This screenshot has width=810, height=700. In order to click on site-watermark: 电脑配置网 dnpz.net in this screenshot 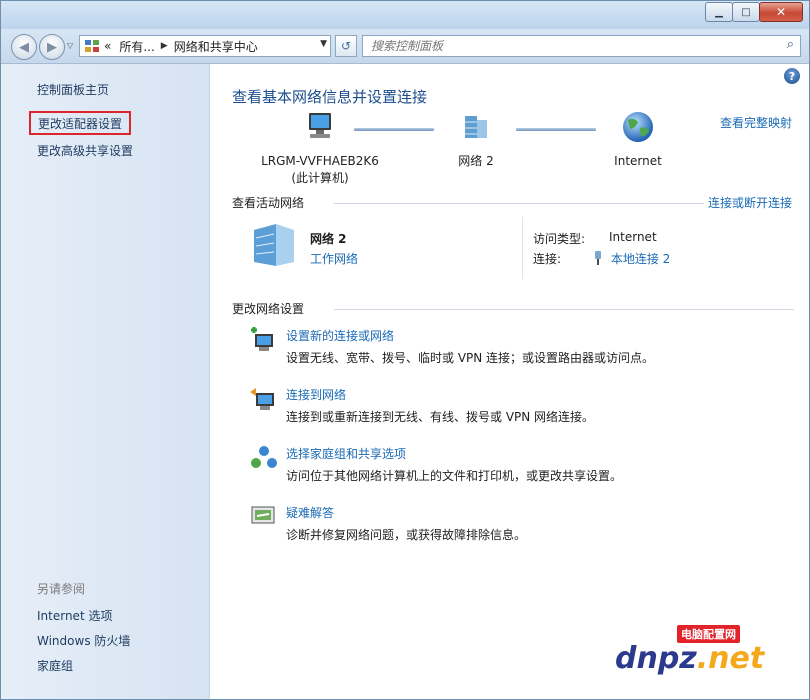, I will do `click(693, 657)`.